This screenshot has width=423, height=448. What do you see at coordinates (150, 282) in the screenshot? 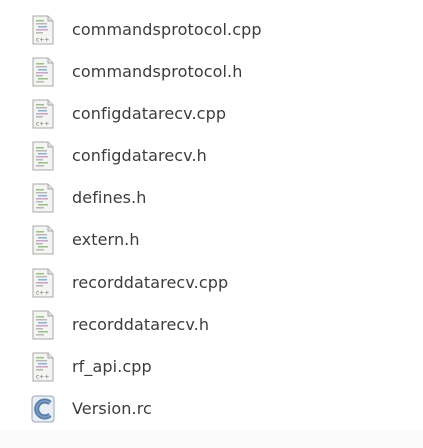
I see `file-name: recorddatarecv.cpp` at bounding box center [150, 282].